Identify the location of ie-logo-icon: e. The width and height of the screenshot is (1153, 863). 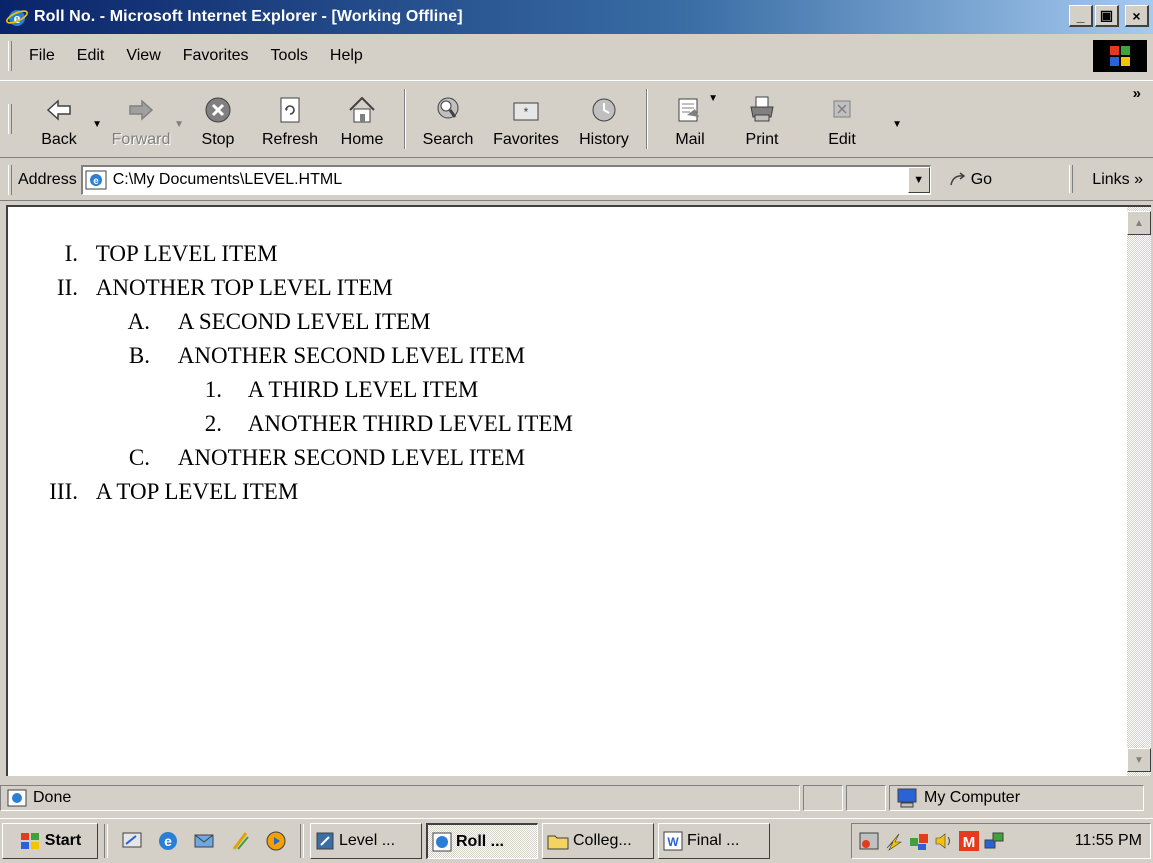
(17, 18).